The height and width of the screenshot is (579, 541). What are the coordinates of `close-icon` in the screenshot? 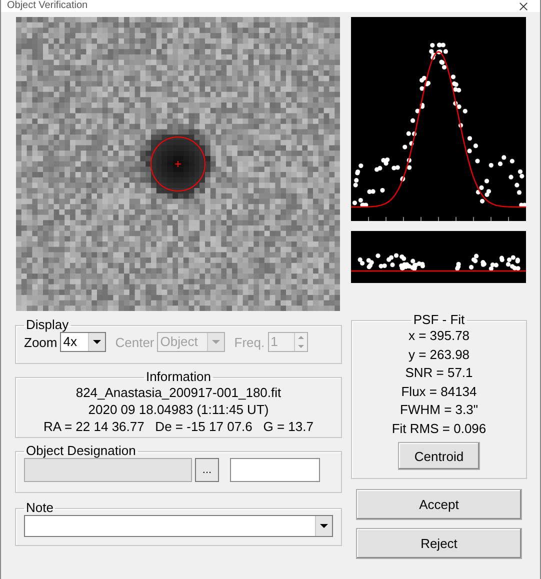 It's located at (523, 6).